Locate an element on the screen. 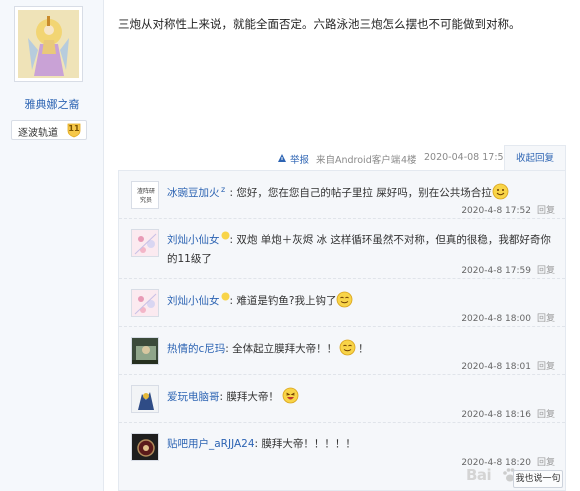 Image resolution: width=580 pixels, height=491 pixels. reply-username: 热情的c尼玛 is located at coordinates (196, 349).